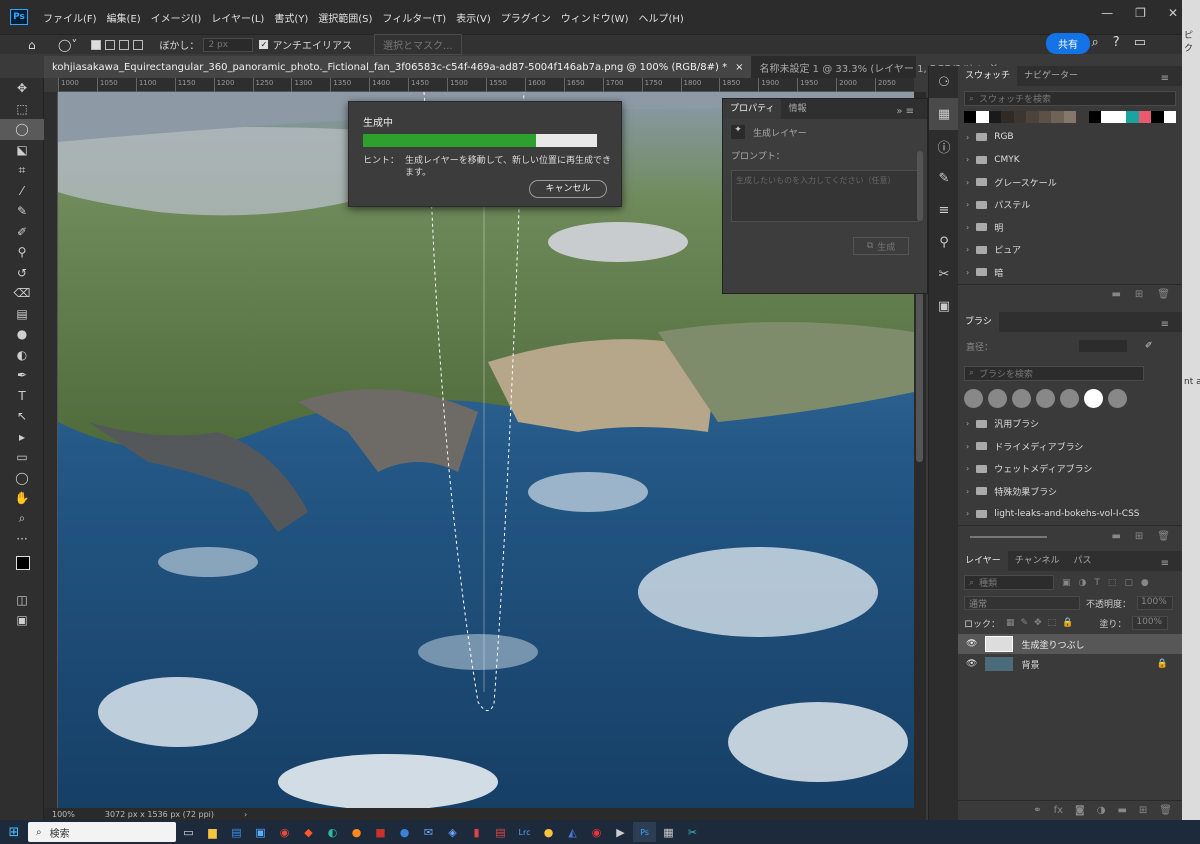 The image size is (1200, 844). What do you see at coordinates (284, 832) in the screenshot?
I see `chrome-icon: ◉` at bounding box center [284, 832].